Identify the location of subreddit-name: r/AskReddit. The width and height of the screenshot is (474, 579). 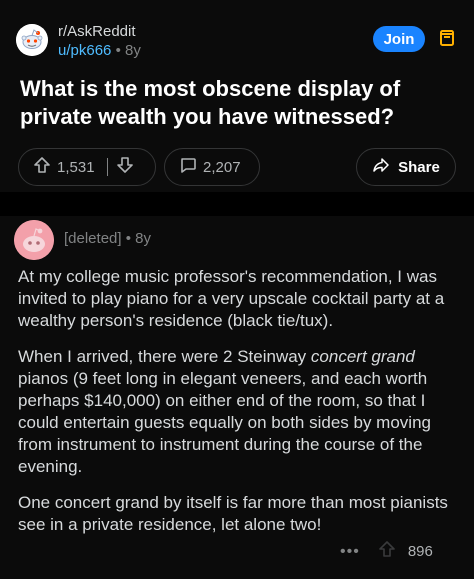
(99, 31).